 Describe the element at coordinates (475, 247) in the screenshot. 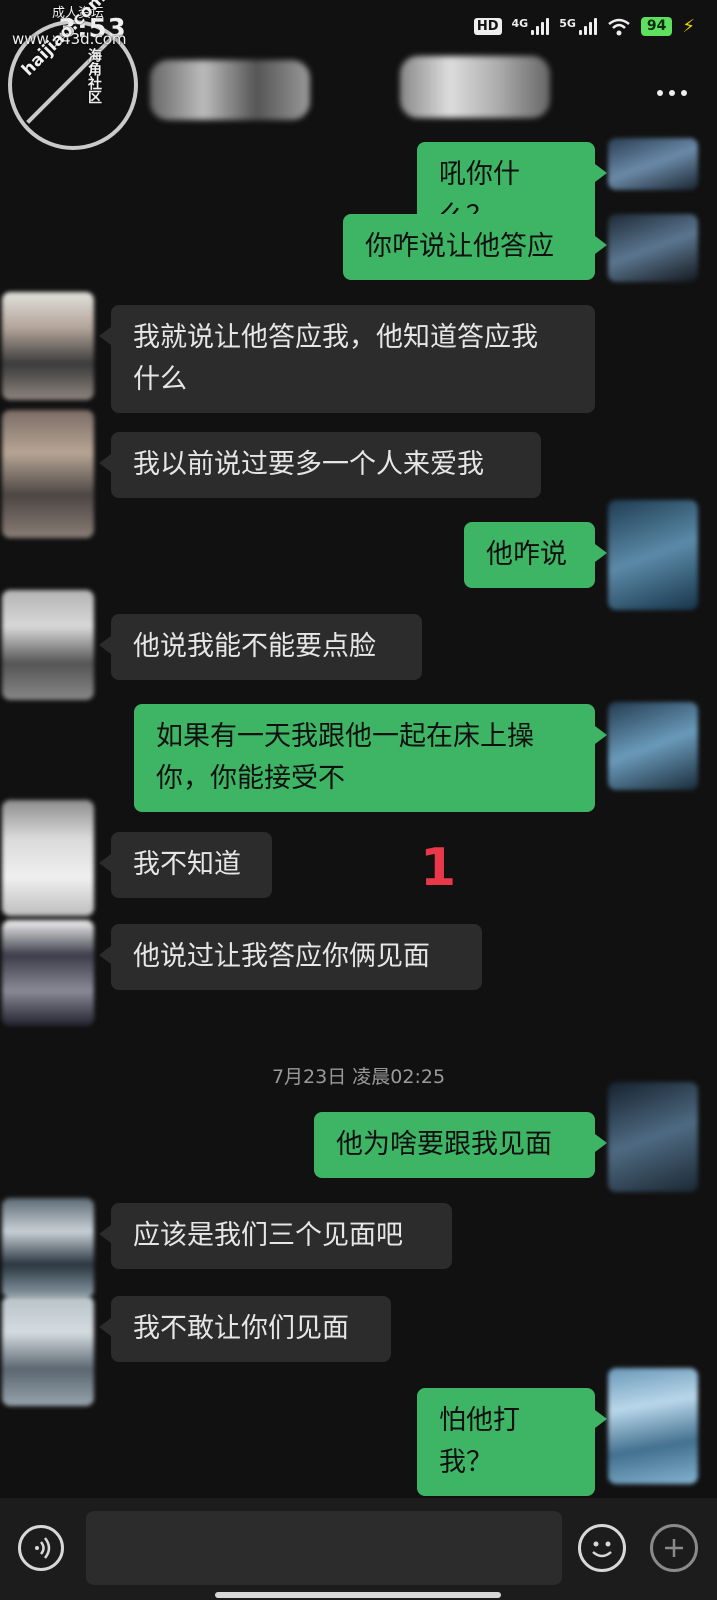

I see `outgoing-message: 你咋说让他答应` at that location.